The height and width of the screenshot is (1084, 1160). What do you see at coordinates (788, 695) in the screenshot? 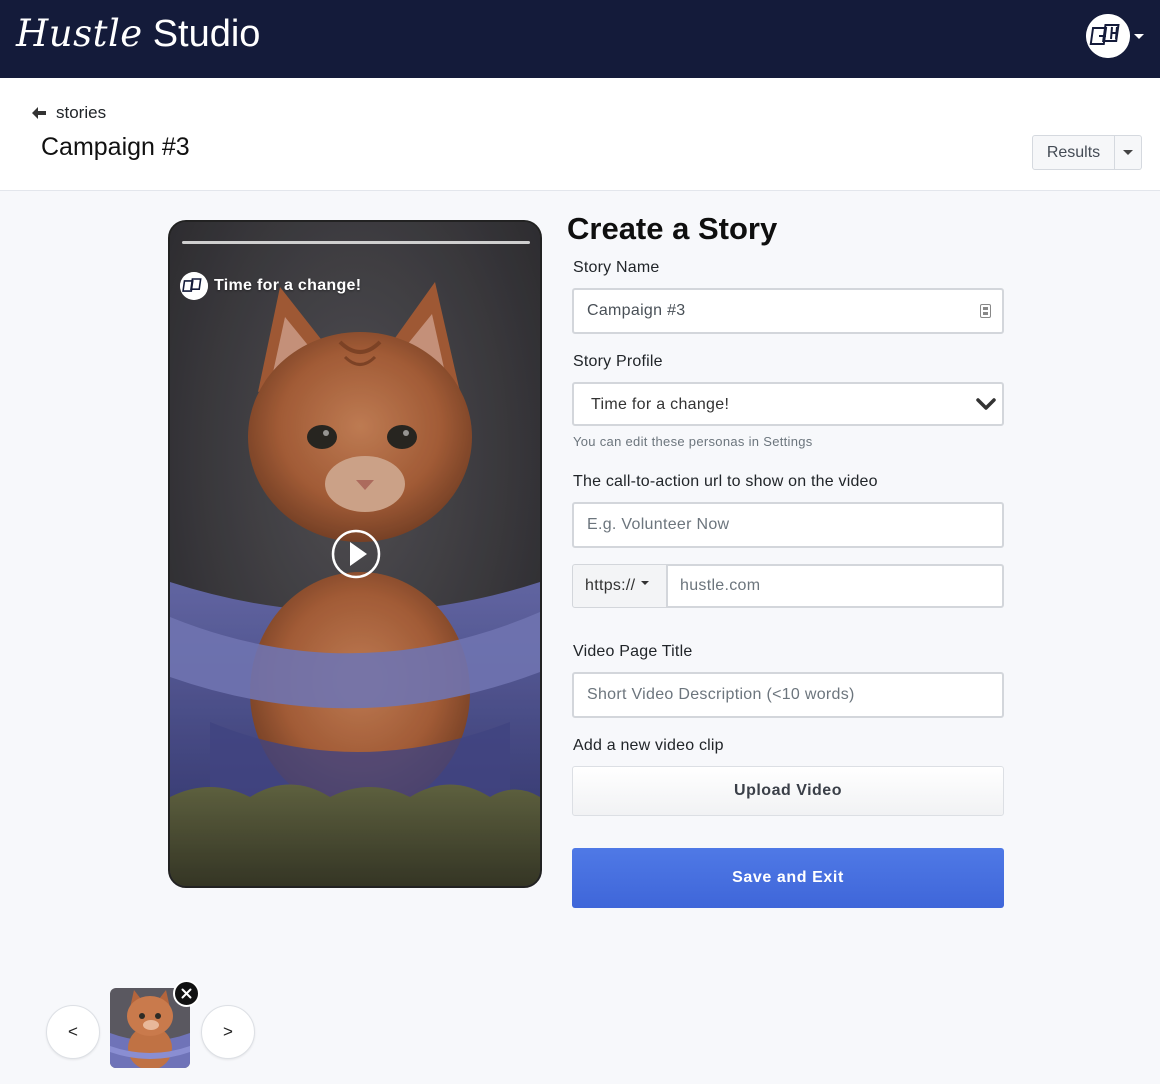
I see `video-title-input` at bounding box center [788, 695].